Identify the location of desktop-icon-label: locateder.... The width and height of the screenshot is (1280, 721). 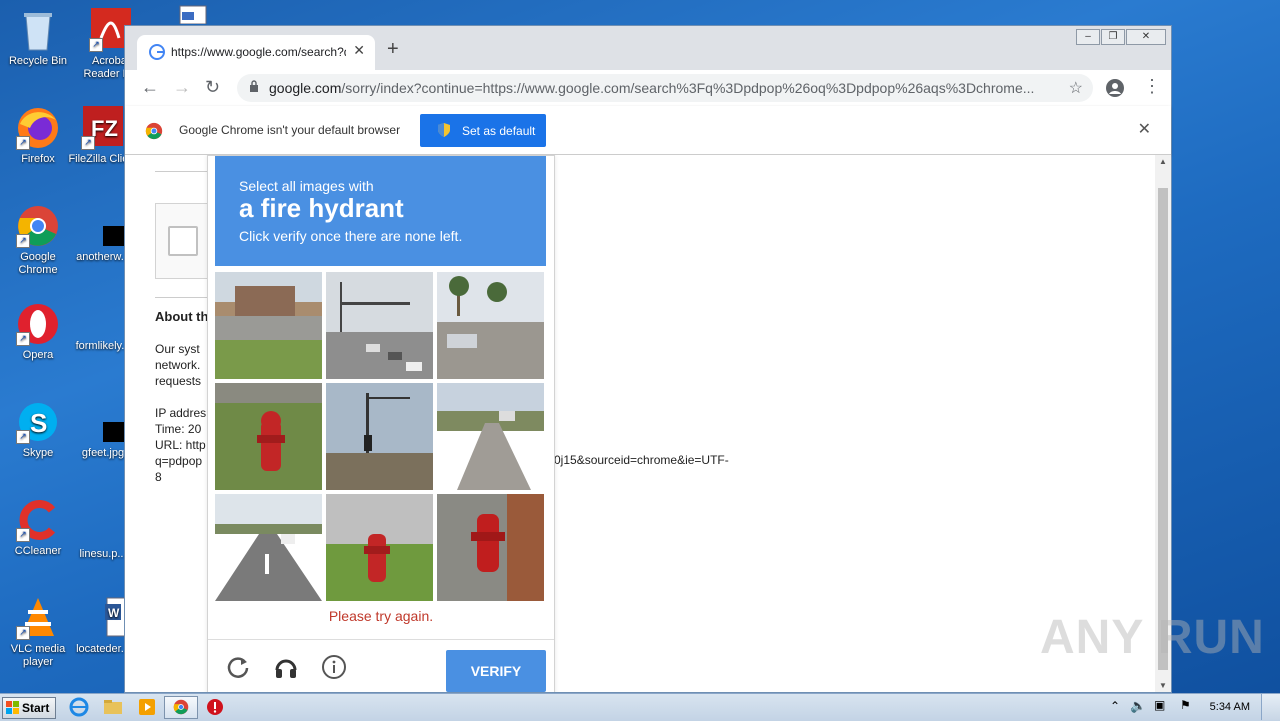
(103, 649).